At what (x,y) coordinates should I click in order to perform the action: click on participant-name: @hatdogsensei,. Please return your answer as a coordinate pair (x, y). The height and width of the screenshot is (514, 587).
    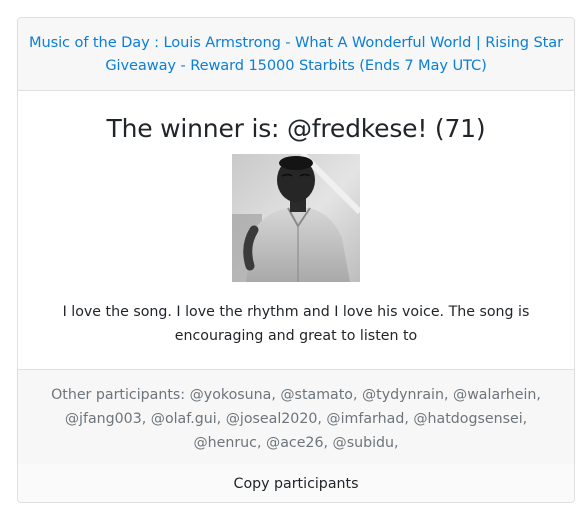
    Looking at the image, I should click on (470, 419).